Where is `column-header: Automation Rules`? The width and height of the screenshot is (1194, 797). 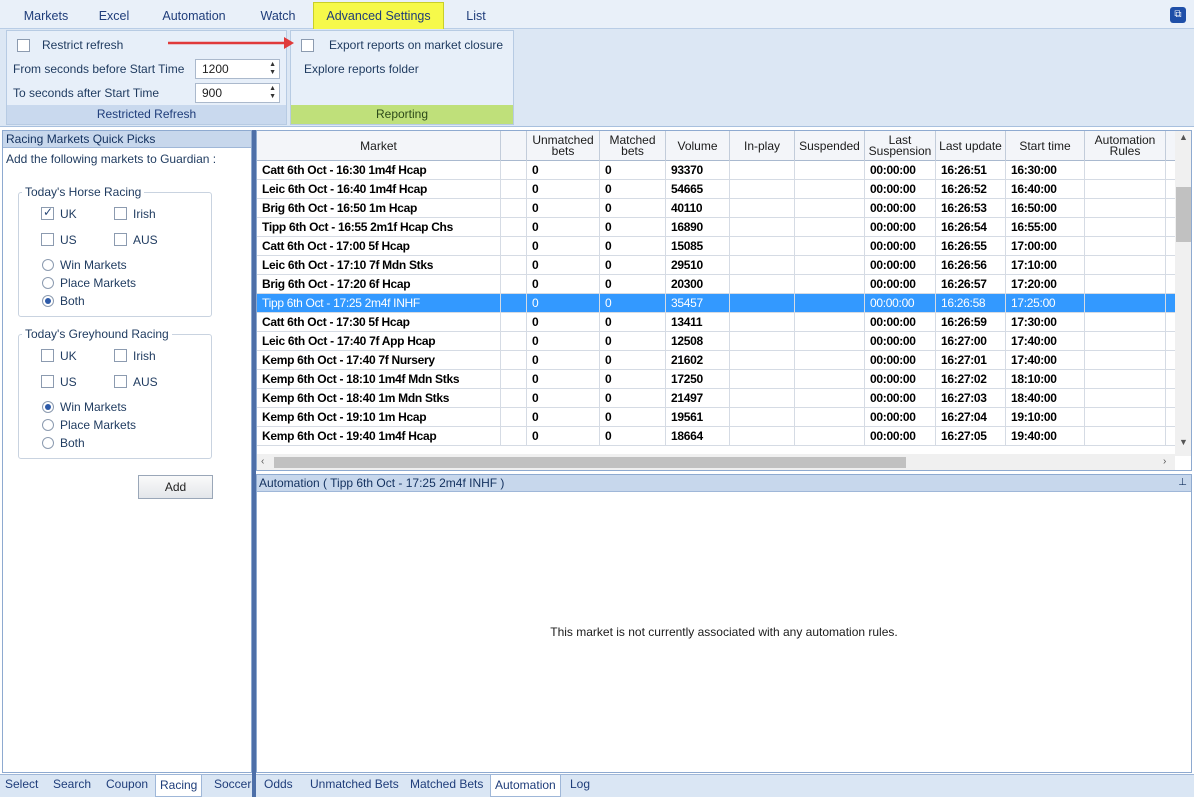 column-header: Automation Rules is located at coordinates (1125, 146).